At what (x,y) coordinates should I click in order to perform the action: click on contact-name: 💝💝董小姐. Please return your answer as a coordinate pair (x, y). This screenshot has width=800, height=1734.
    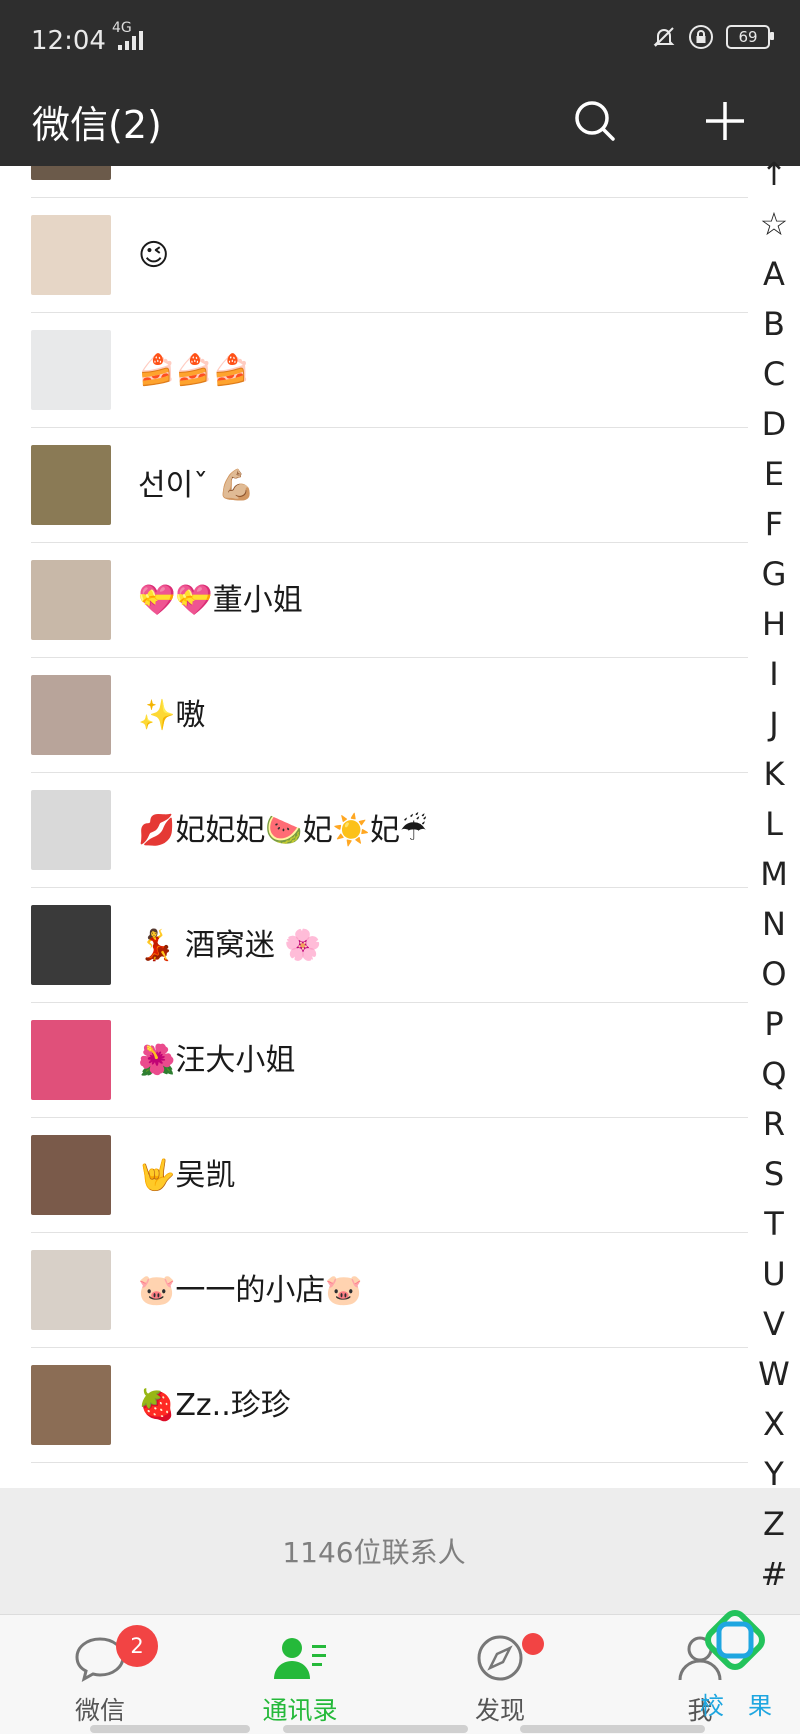
    Looking at the image, I should click on (220, 600).